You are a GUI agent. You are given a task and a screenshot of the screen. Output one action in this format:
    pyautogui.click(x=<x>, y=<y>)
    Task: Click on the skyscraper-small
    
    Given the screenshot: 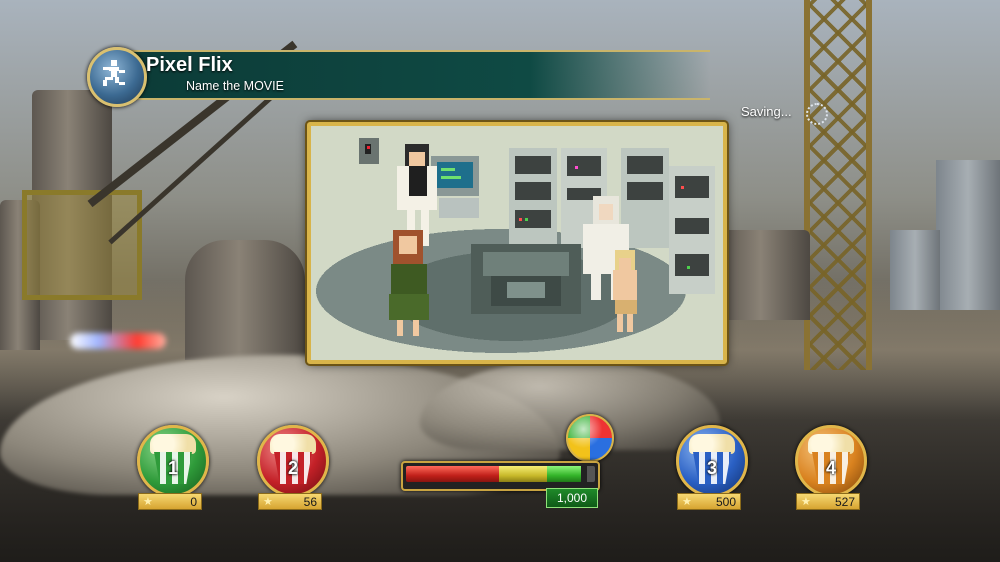 What is the action you would take?
    pyautogui.click(x=915, y=270)
    